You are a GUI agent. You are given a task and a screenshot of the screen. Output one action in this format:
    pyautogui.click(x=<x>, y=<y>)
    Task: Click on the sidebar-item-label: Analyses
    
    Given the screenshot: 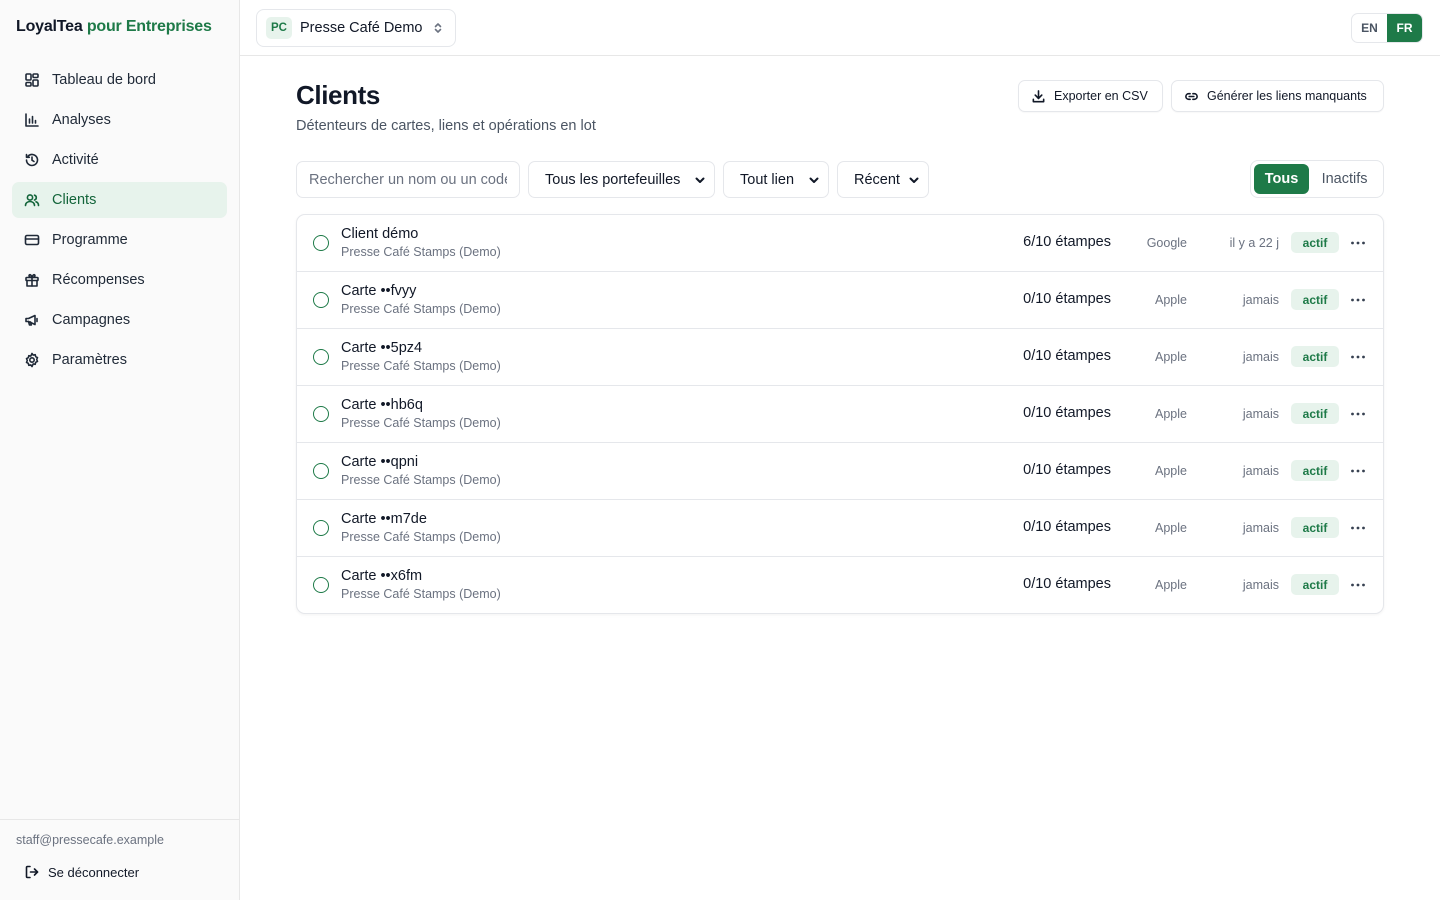 What is the action you would take?
    pyautogui.click(x=81, y=120)
    